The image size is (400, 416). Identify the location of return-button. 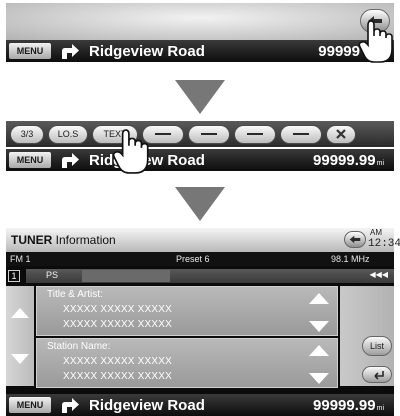
(377, 374).